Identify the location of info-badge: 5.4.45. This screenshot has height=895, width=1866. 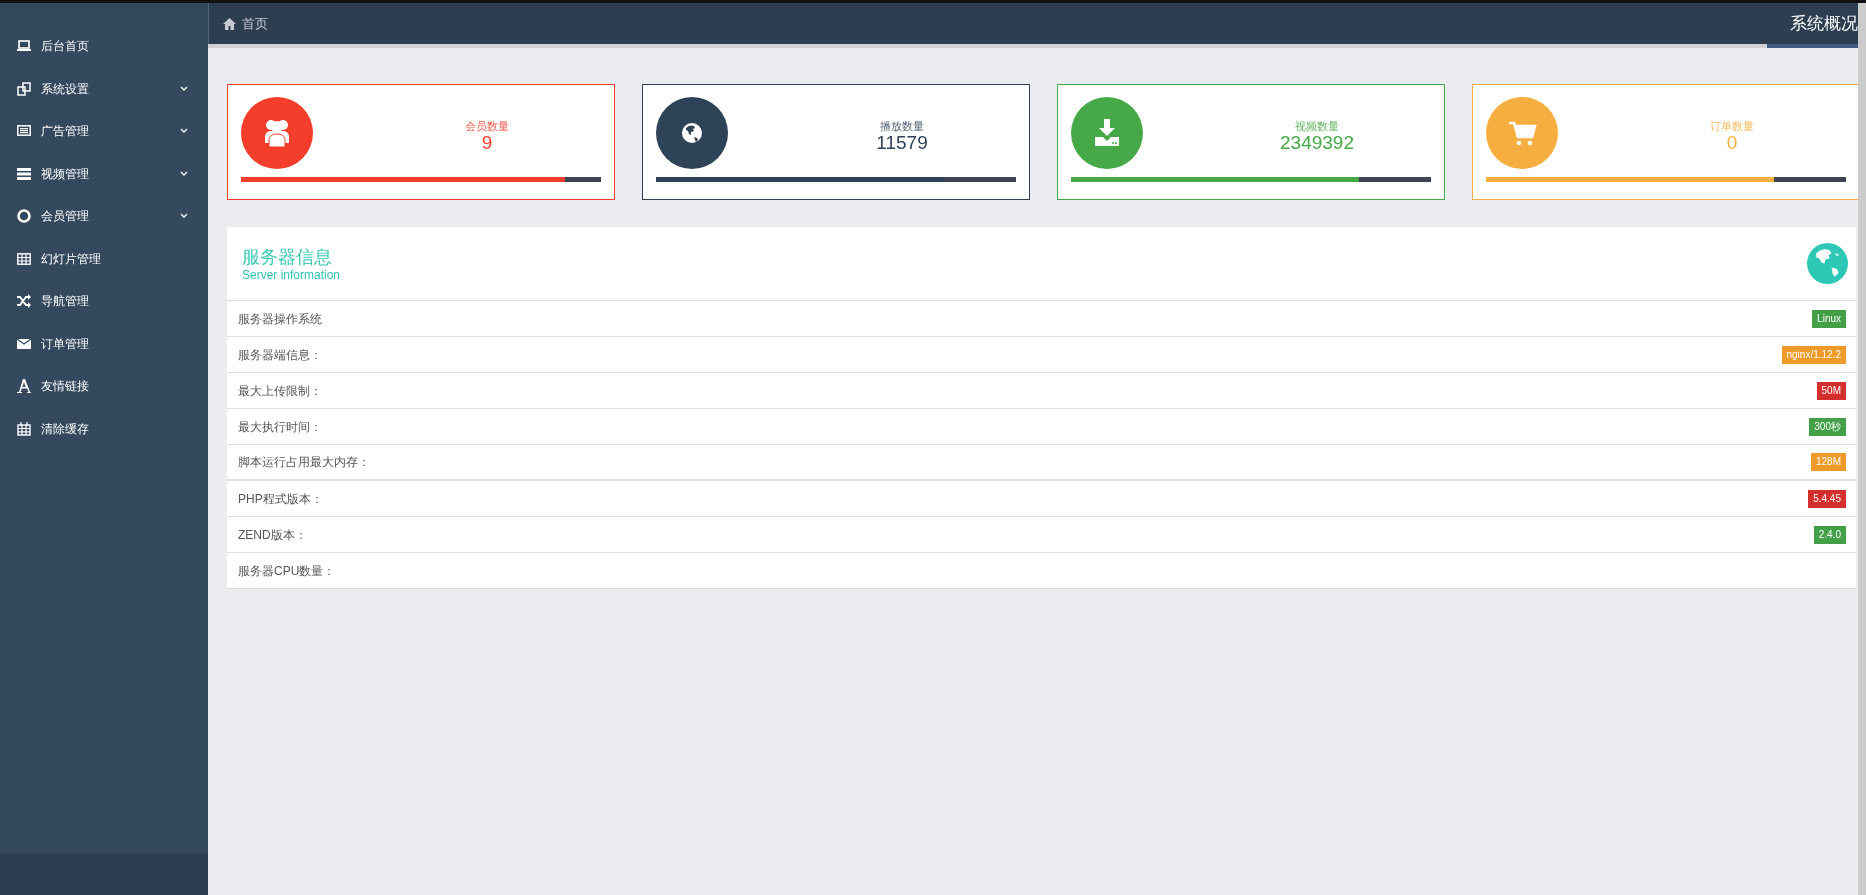
(1827, 498).